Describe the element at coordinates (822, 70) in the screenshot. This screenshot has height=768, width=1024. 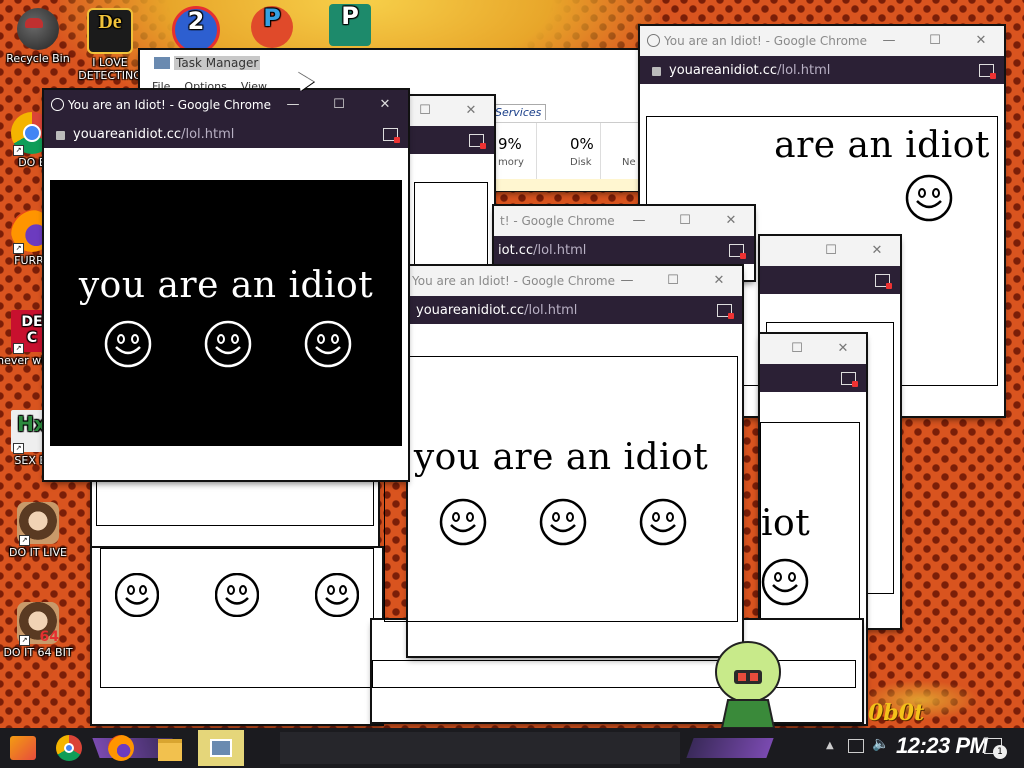
I see `popup-addressbar: youareanidiot.cc/lol.html` at that location.